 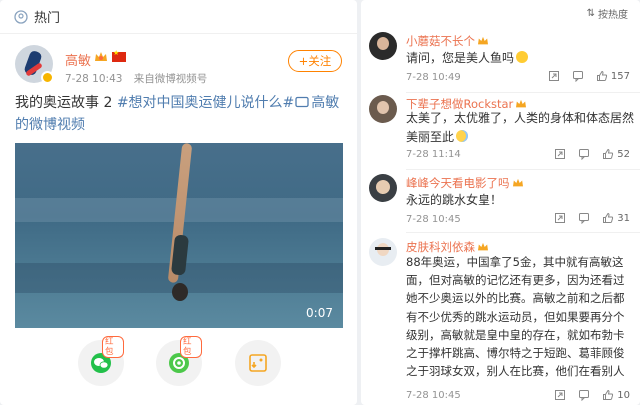 What do you see at coordinates (458, 183) in the screenshot?
I see `comment-user-name: 峰峰今天看电影了吗` at bounding box center [458, 183].